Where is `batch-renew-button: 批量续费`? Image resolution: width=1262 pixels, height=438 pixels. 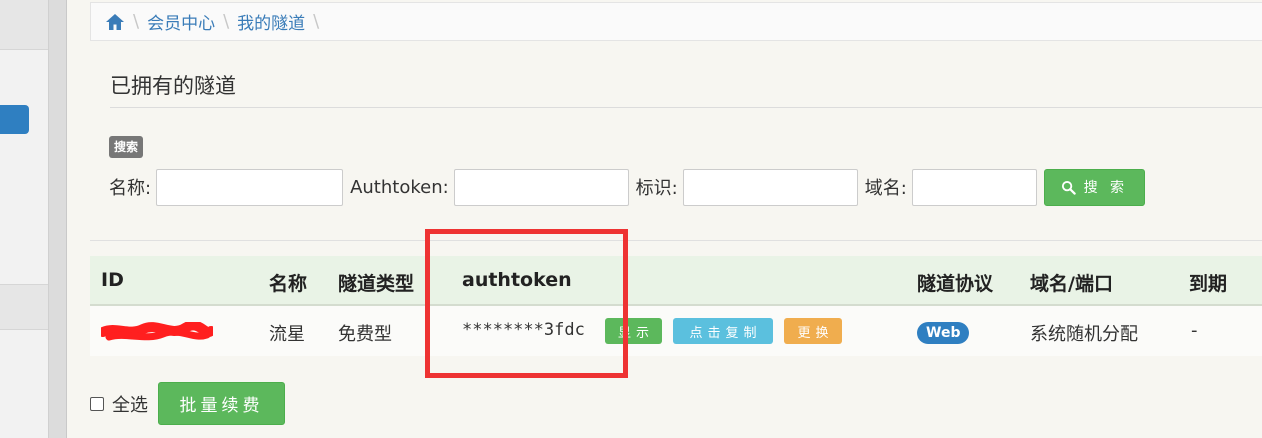
batch-renew-button: 批量续费 is located at coordinates (221, 403).